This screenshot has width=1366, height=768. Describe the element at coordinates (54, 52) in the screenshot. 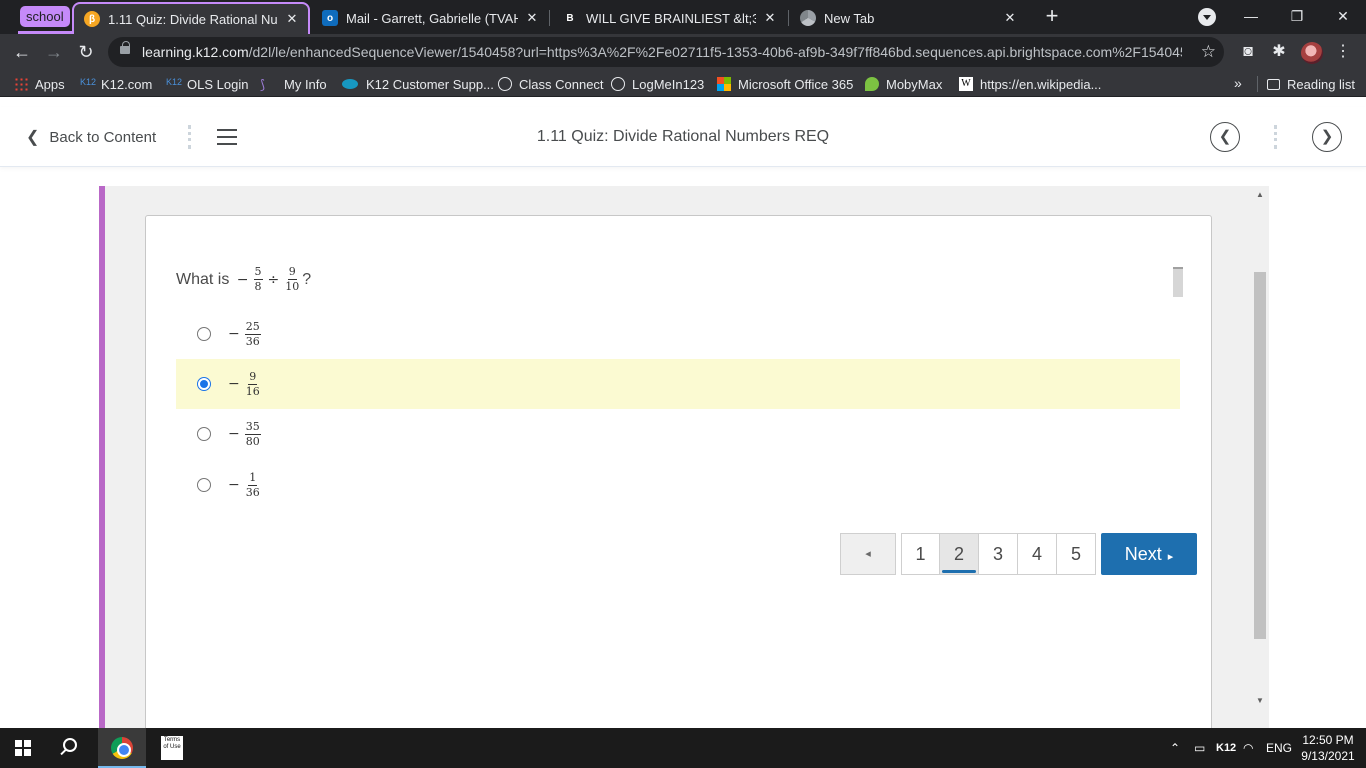

I see `forward-arrow-icon: →` at that location.